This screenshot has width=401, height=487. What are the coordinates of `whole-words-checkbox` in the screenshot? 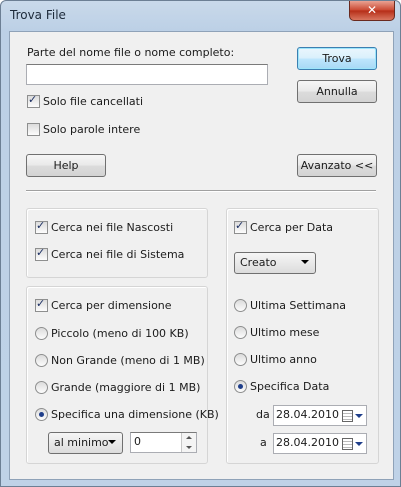 It's located at (33, 129).